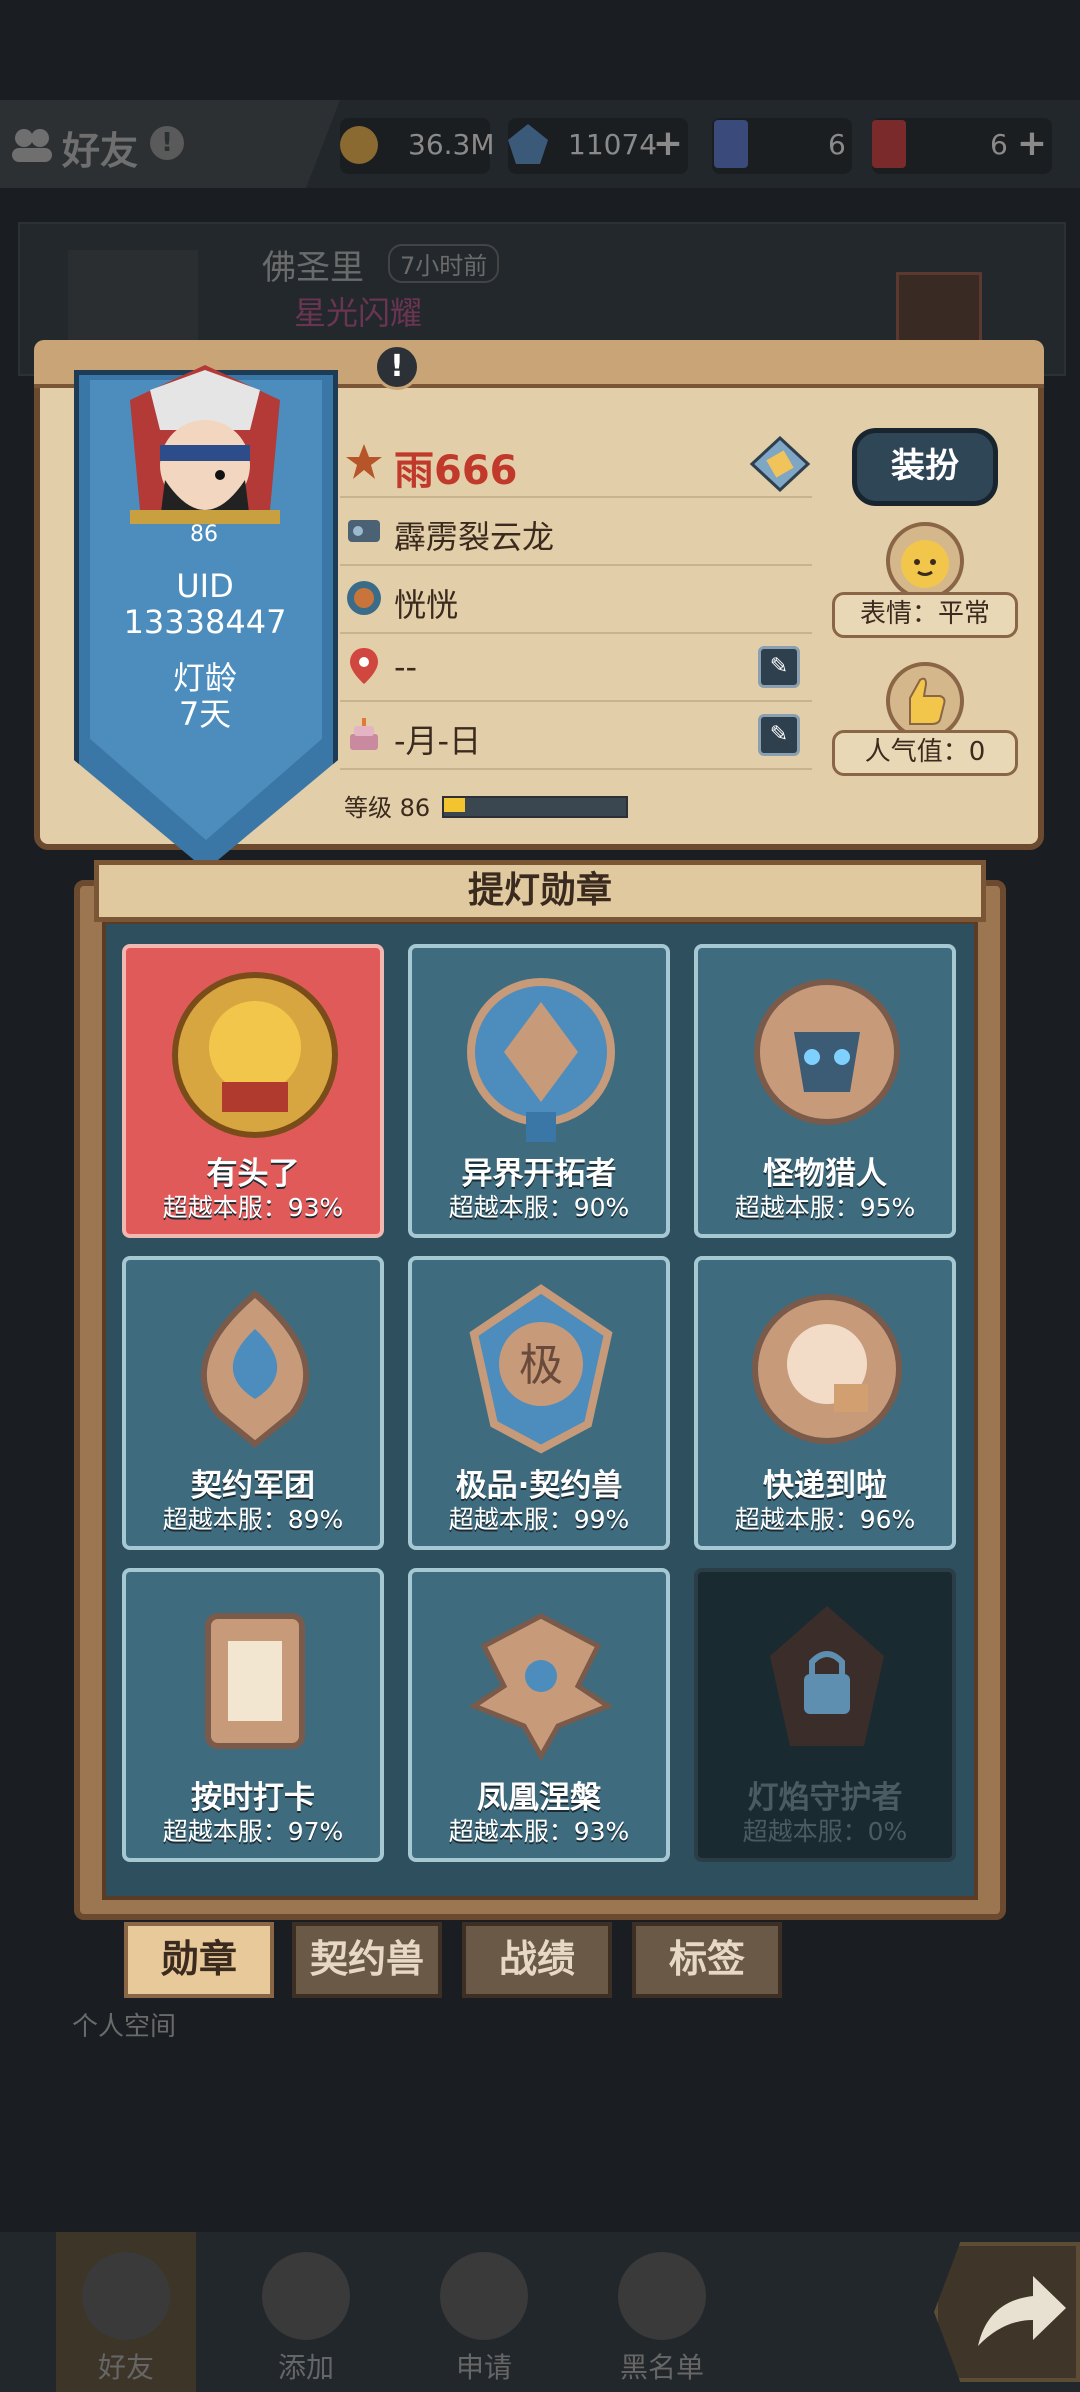 This screenshot has height=2392, width=1080. What do you see at coordinates (925, 701) in the screenshot?
I see `thumbs-up-icon` at bounding box center [925, 701].